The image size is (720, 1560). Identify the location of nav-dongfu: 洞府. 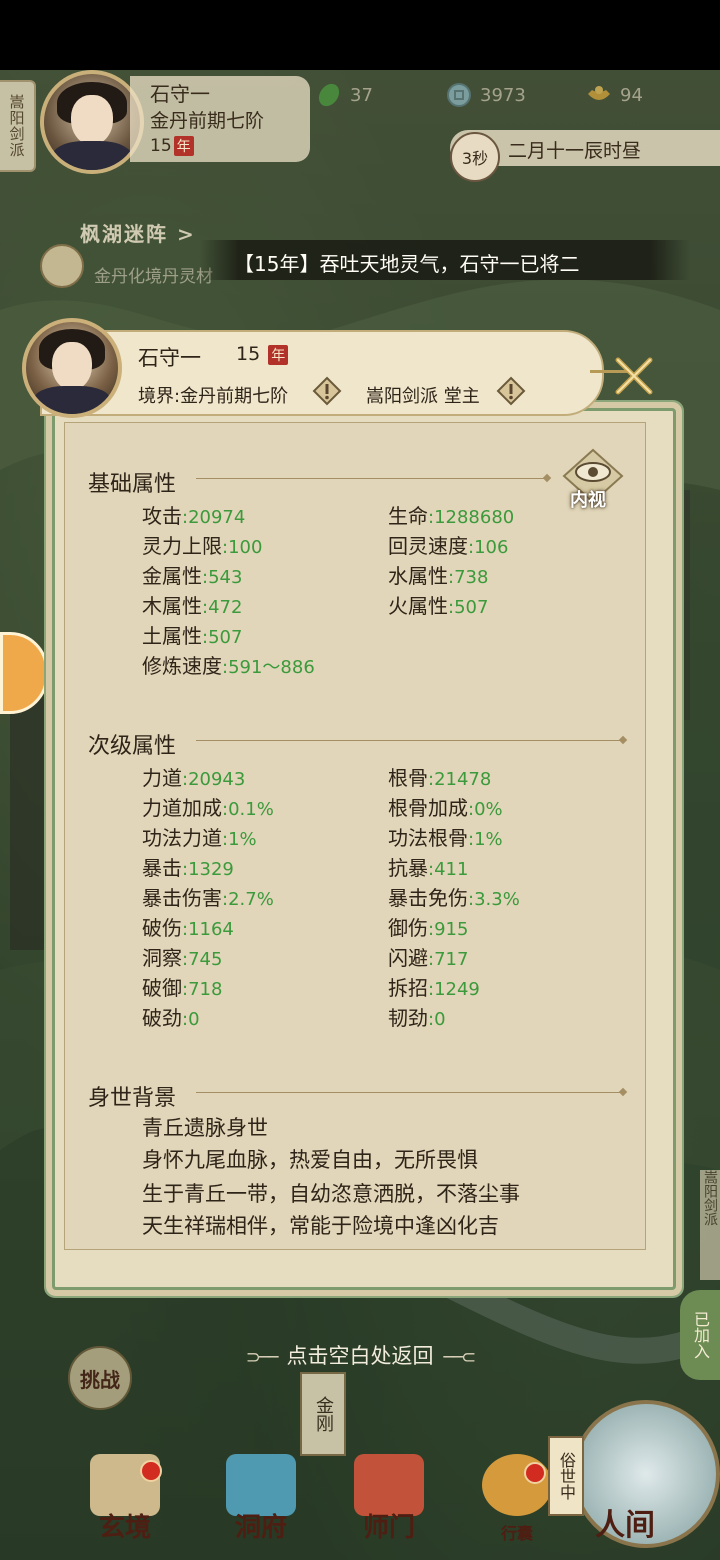
(261, 1495).